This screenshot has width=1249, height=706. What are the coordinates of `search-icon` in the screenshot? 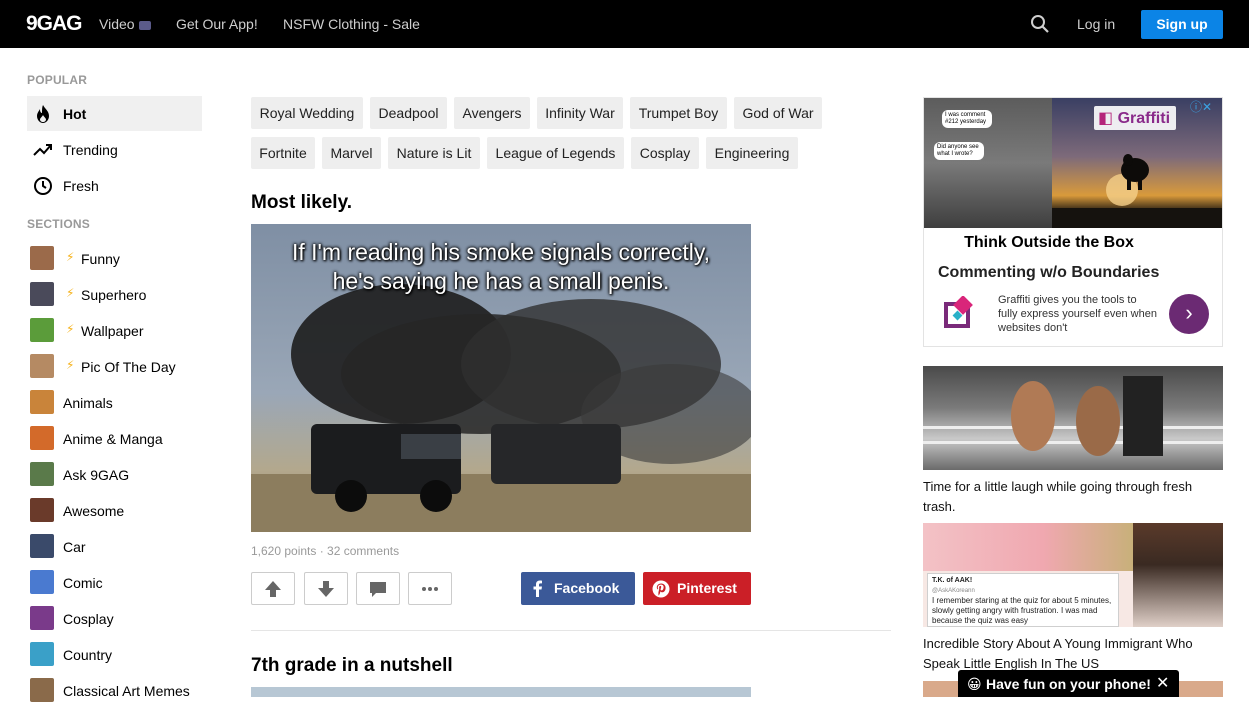 It's located at (1040, 24).